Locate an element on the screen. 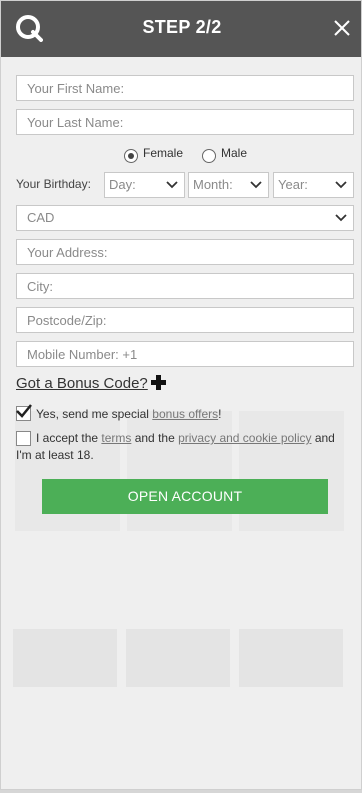  year-select-value: Year: is located at coordinates (293, 184).